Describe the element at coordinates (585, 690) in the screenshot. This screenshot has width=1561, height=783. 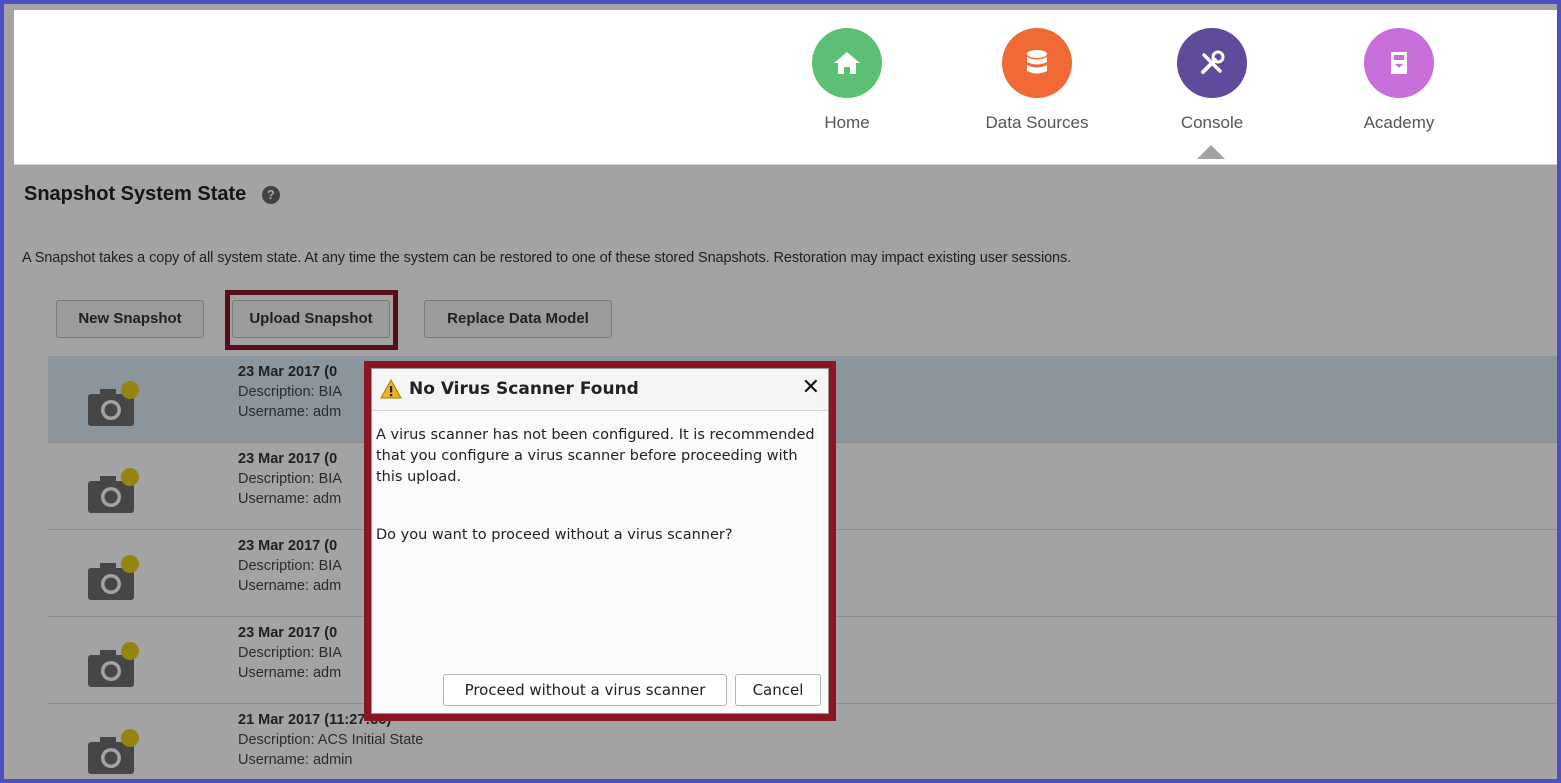
I see `proceed-without-scanner-button: Proceed without a virus scanner` at that location.